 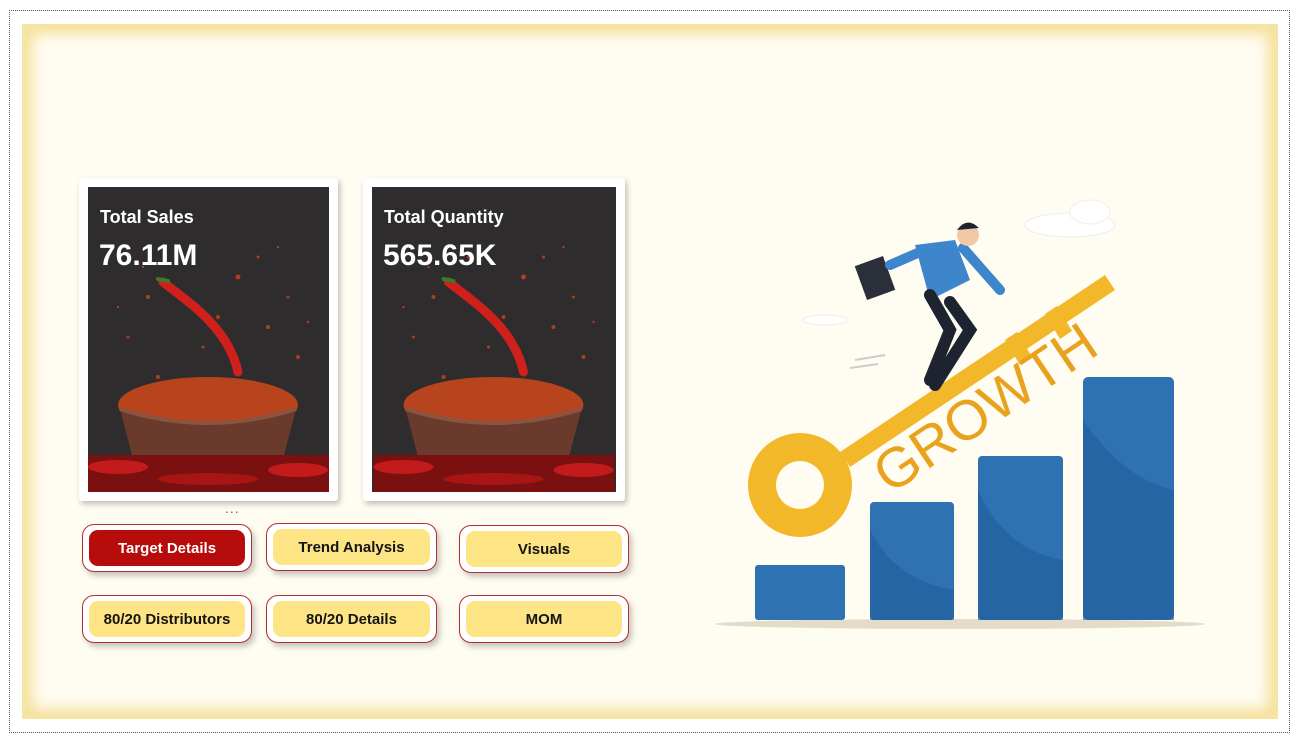 I want to click on total-quantity-value: 565.65K, so click(x=440, y=255).